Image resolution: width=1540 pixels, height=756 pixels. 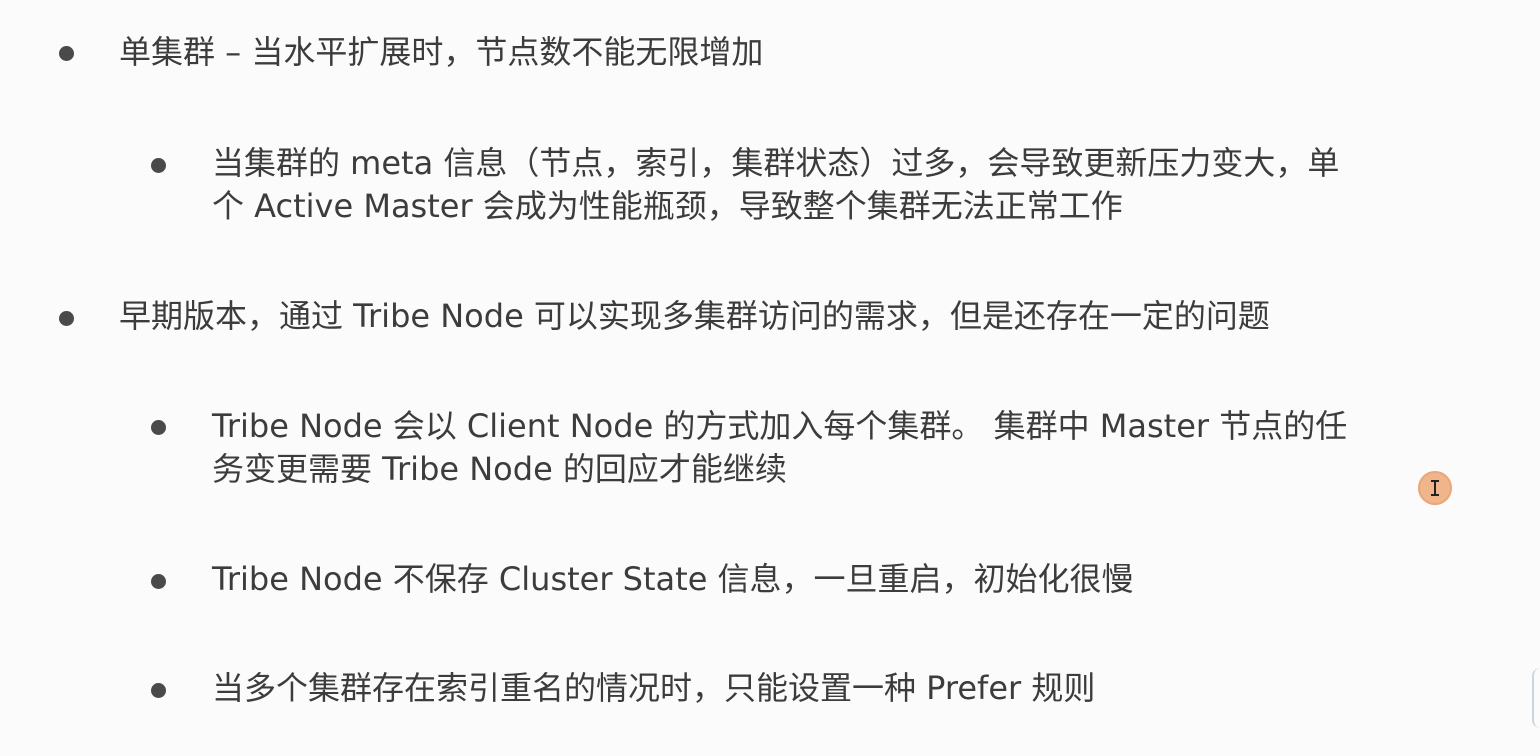 What do you see at coordinates (654, 688) in the screenshot?
I see `bullet-text-level2: 当多个集群存在索引重名的情况时，只能设置一种 Prefer 规则` at bounding box center [654, 688].